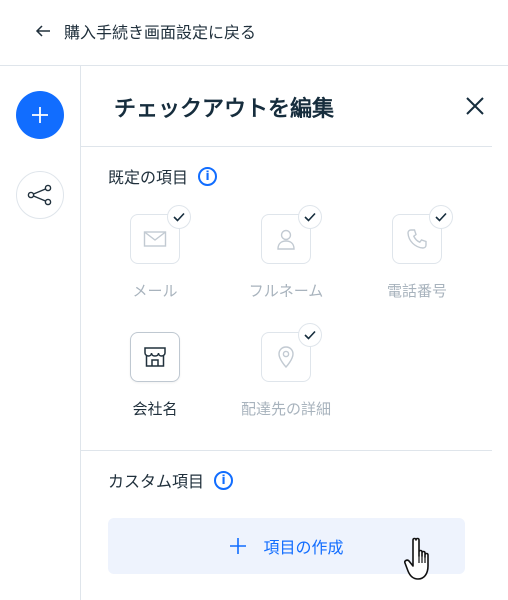  What do you see at coordinates (285, 409) in the screenshot?
I see `field-delivery-details-label: 配達先の詳細` at bounding box center [285, 409].